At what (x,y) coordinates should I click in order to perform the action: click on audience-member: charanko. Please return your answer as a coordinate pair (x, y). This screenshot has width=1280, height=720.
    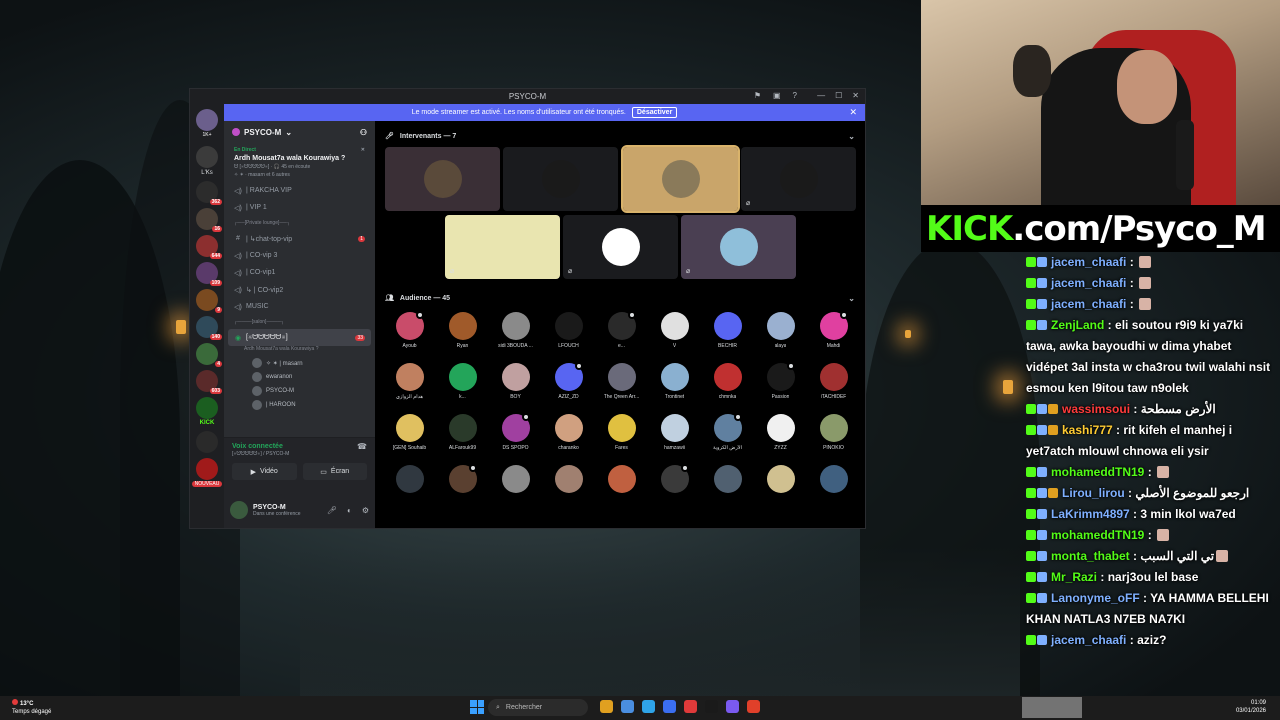
    Looking at the image, I should click on (568, 435).